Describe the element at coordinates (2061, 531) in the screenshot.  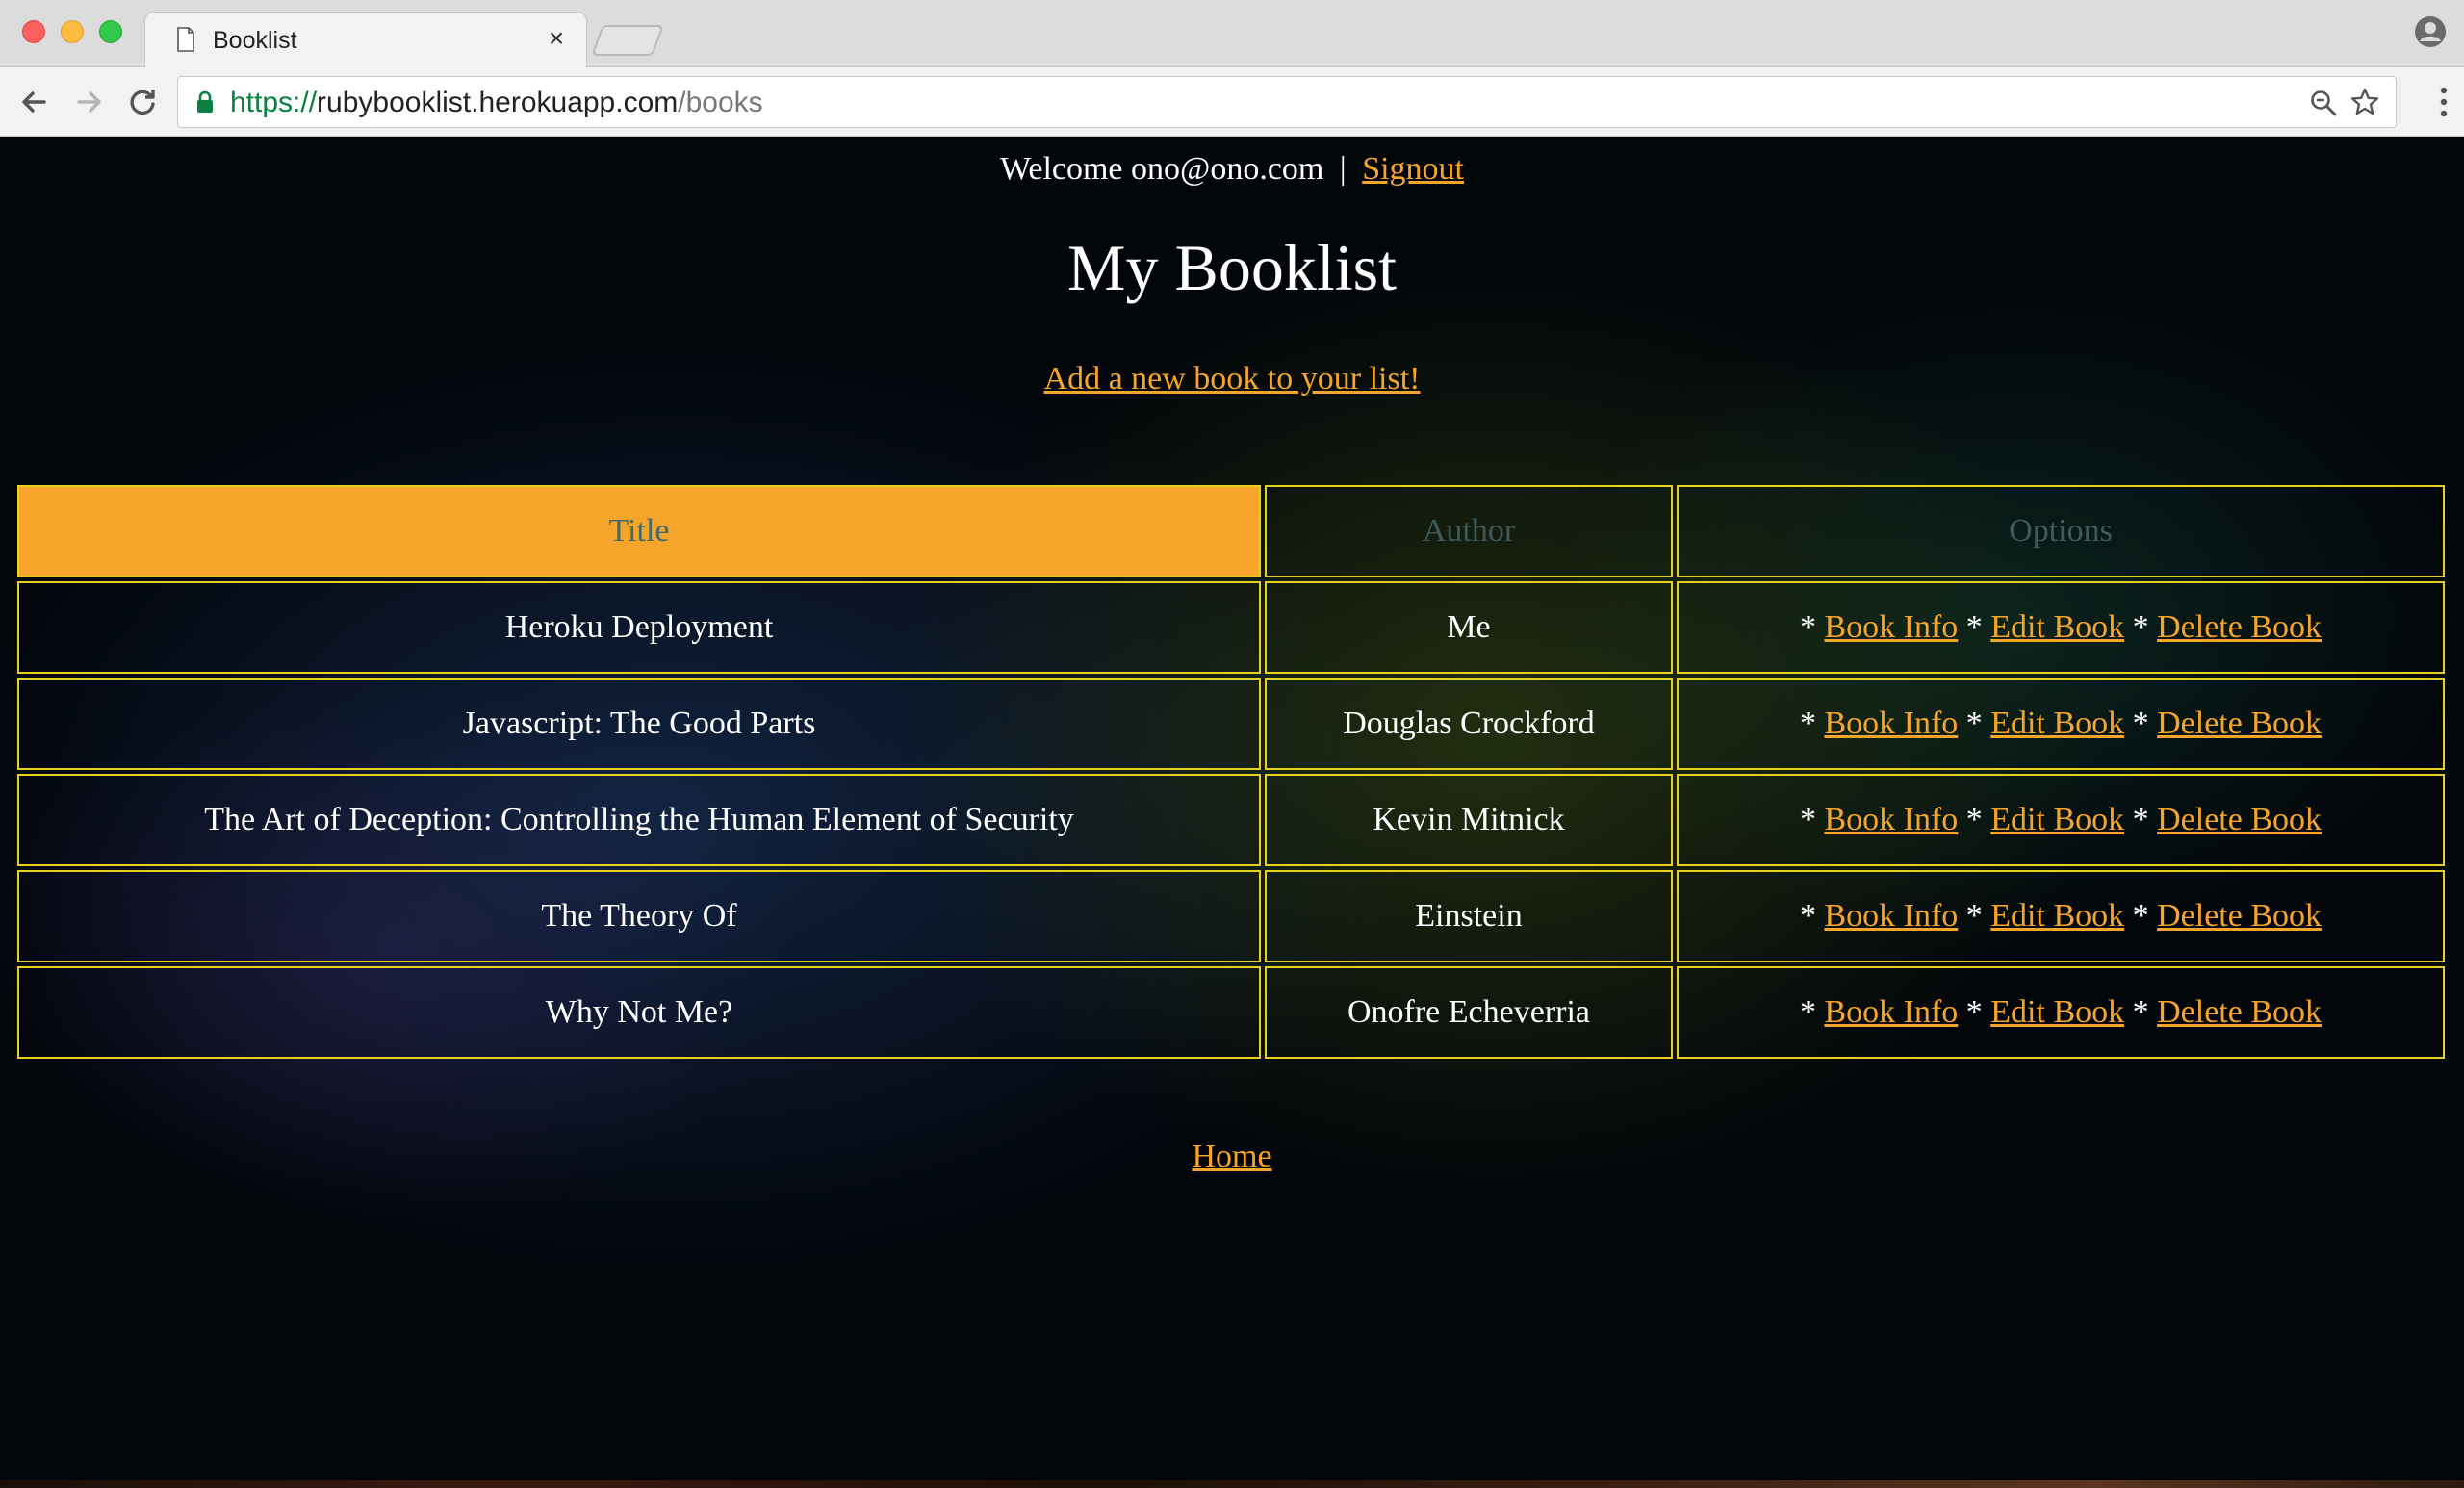
I see `header-options: Options` at that location.